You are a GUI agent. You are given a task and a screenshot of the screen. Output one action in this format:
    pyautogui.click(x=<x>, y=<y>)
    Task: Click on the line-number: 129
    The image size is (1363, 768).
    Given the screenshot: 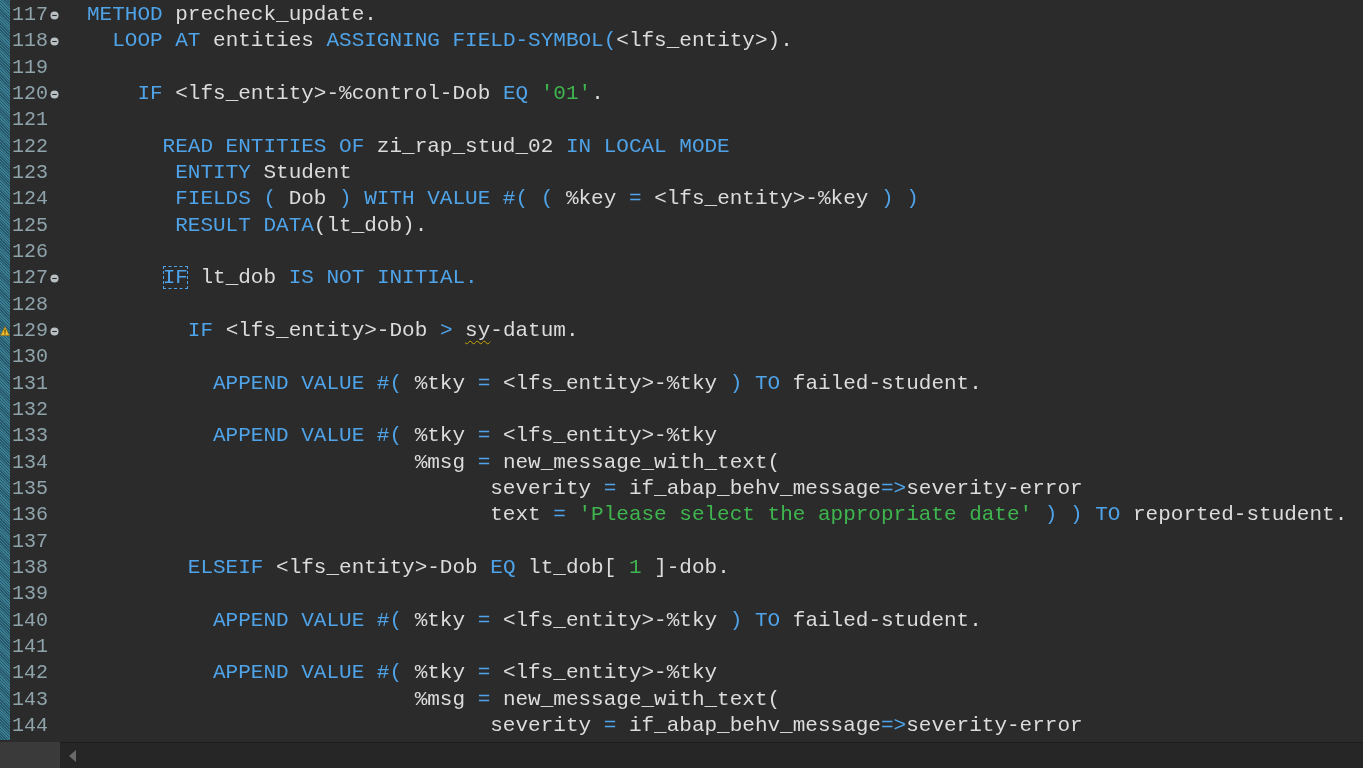 What is the action you would take?
    pyautogui.click(x=30, y=330)
    